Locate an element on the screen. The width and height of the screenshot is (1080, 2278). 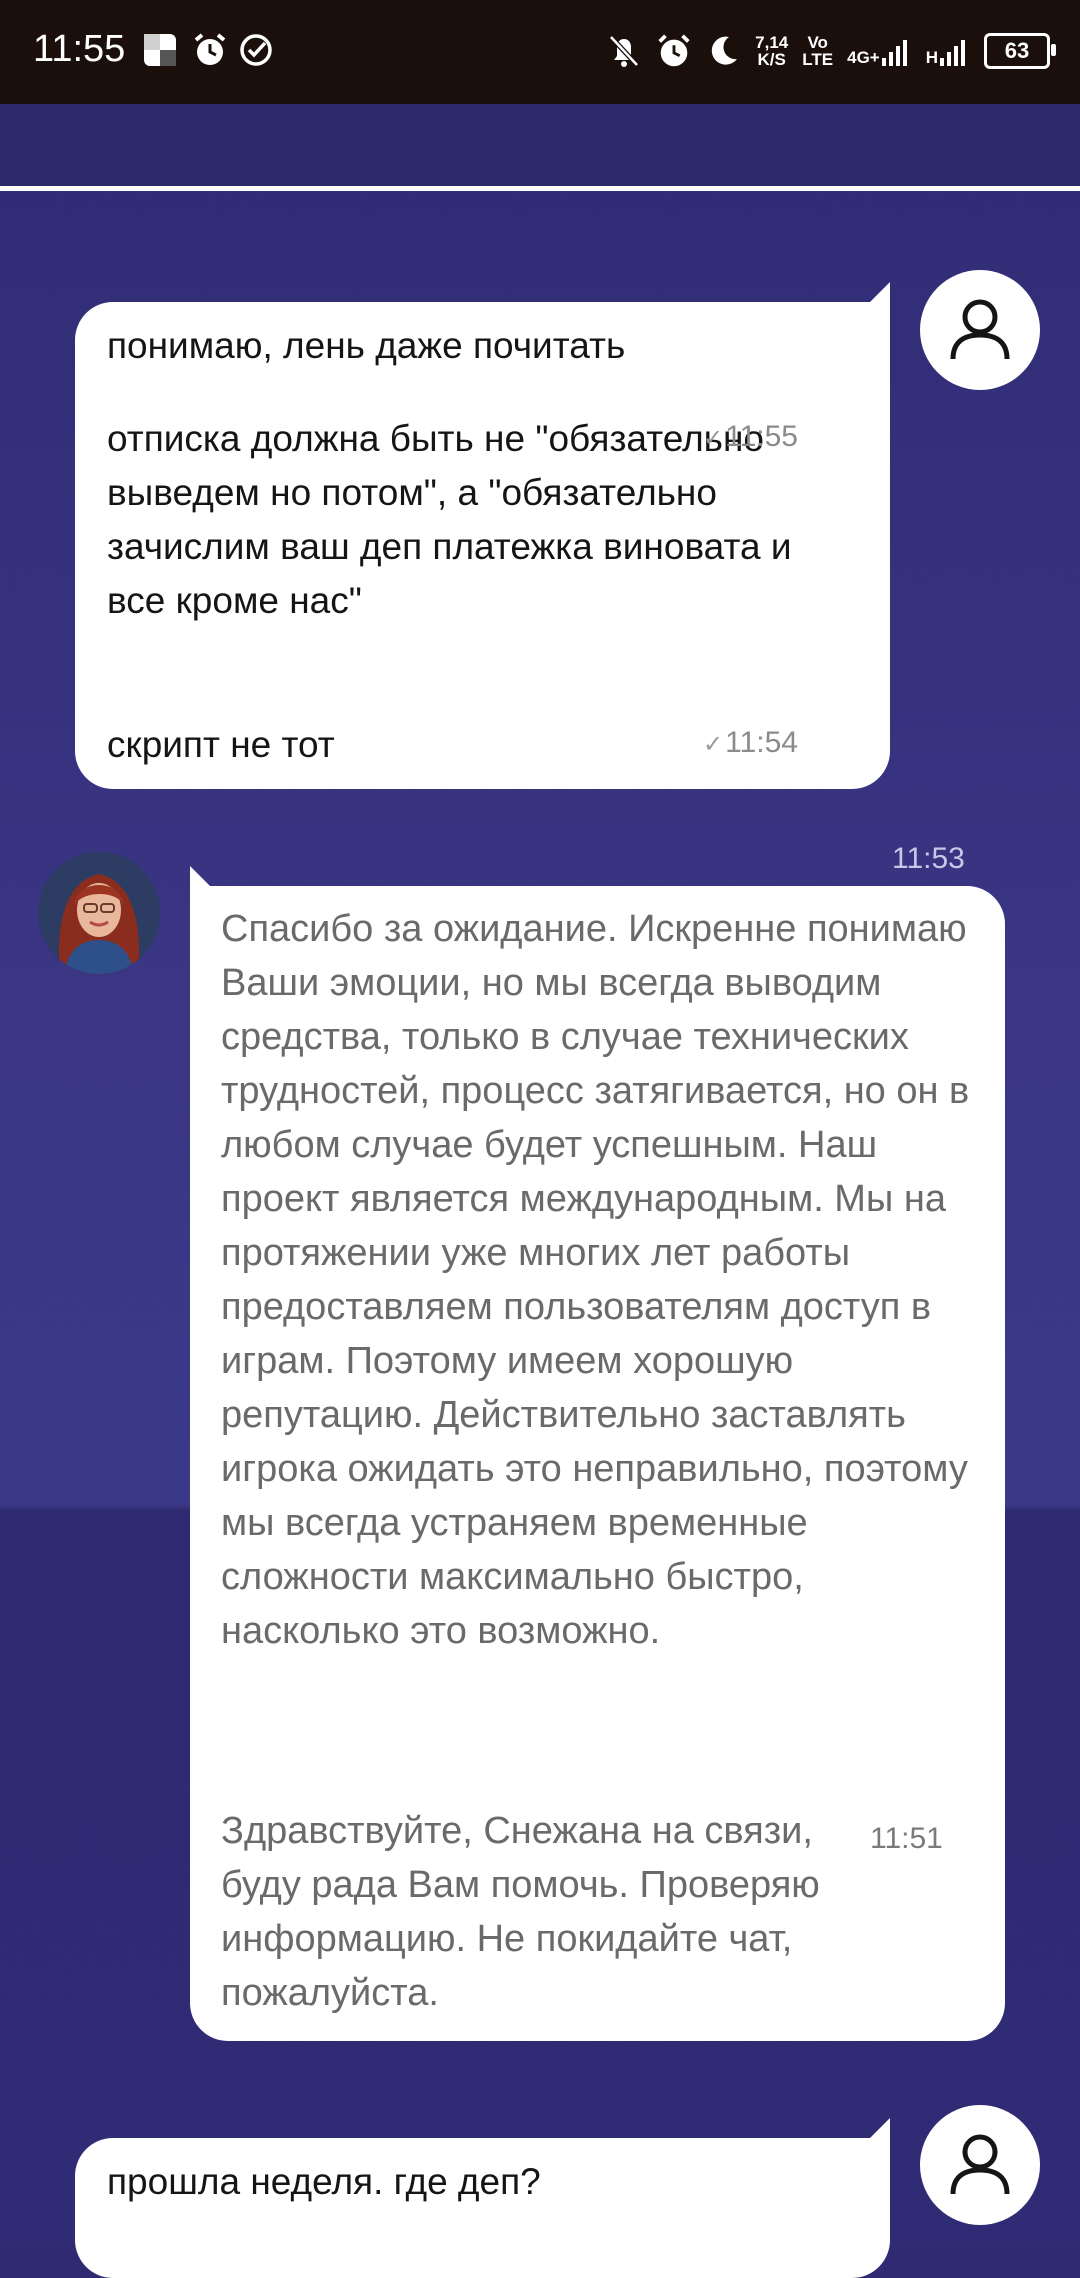
message-time: ✓11:54 is located at coordinates (750, 743).